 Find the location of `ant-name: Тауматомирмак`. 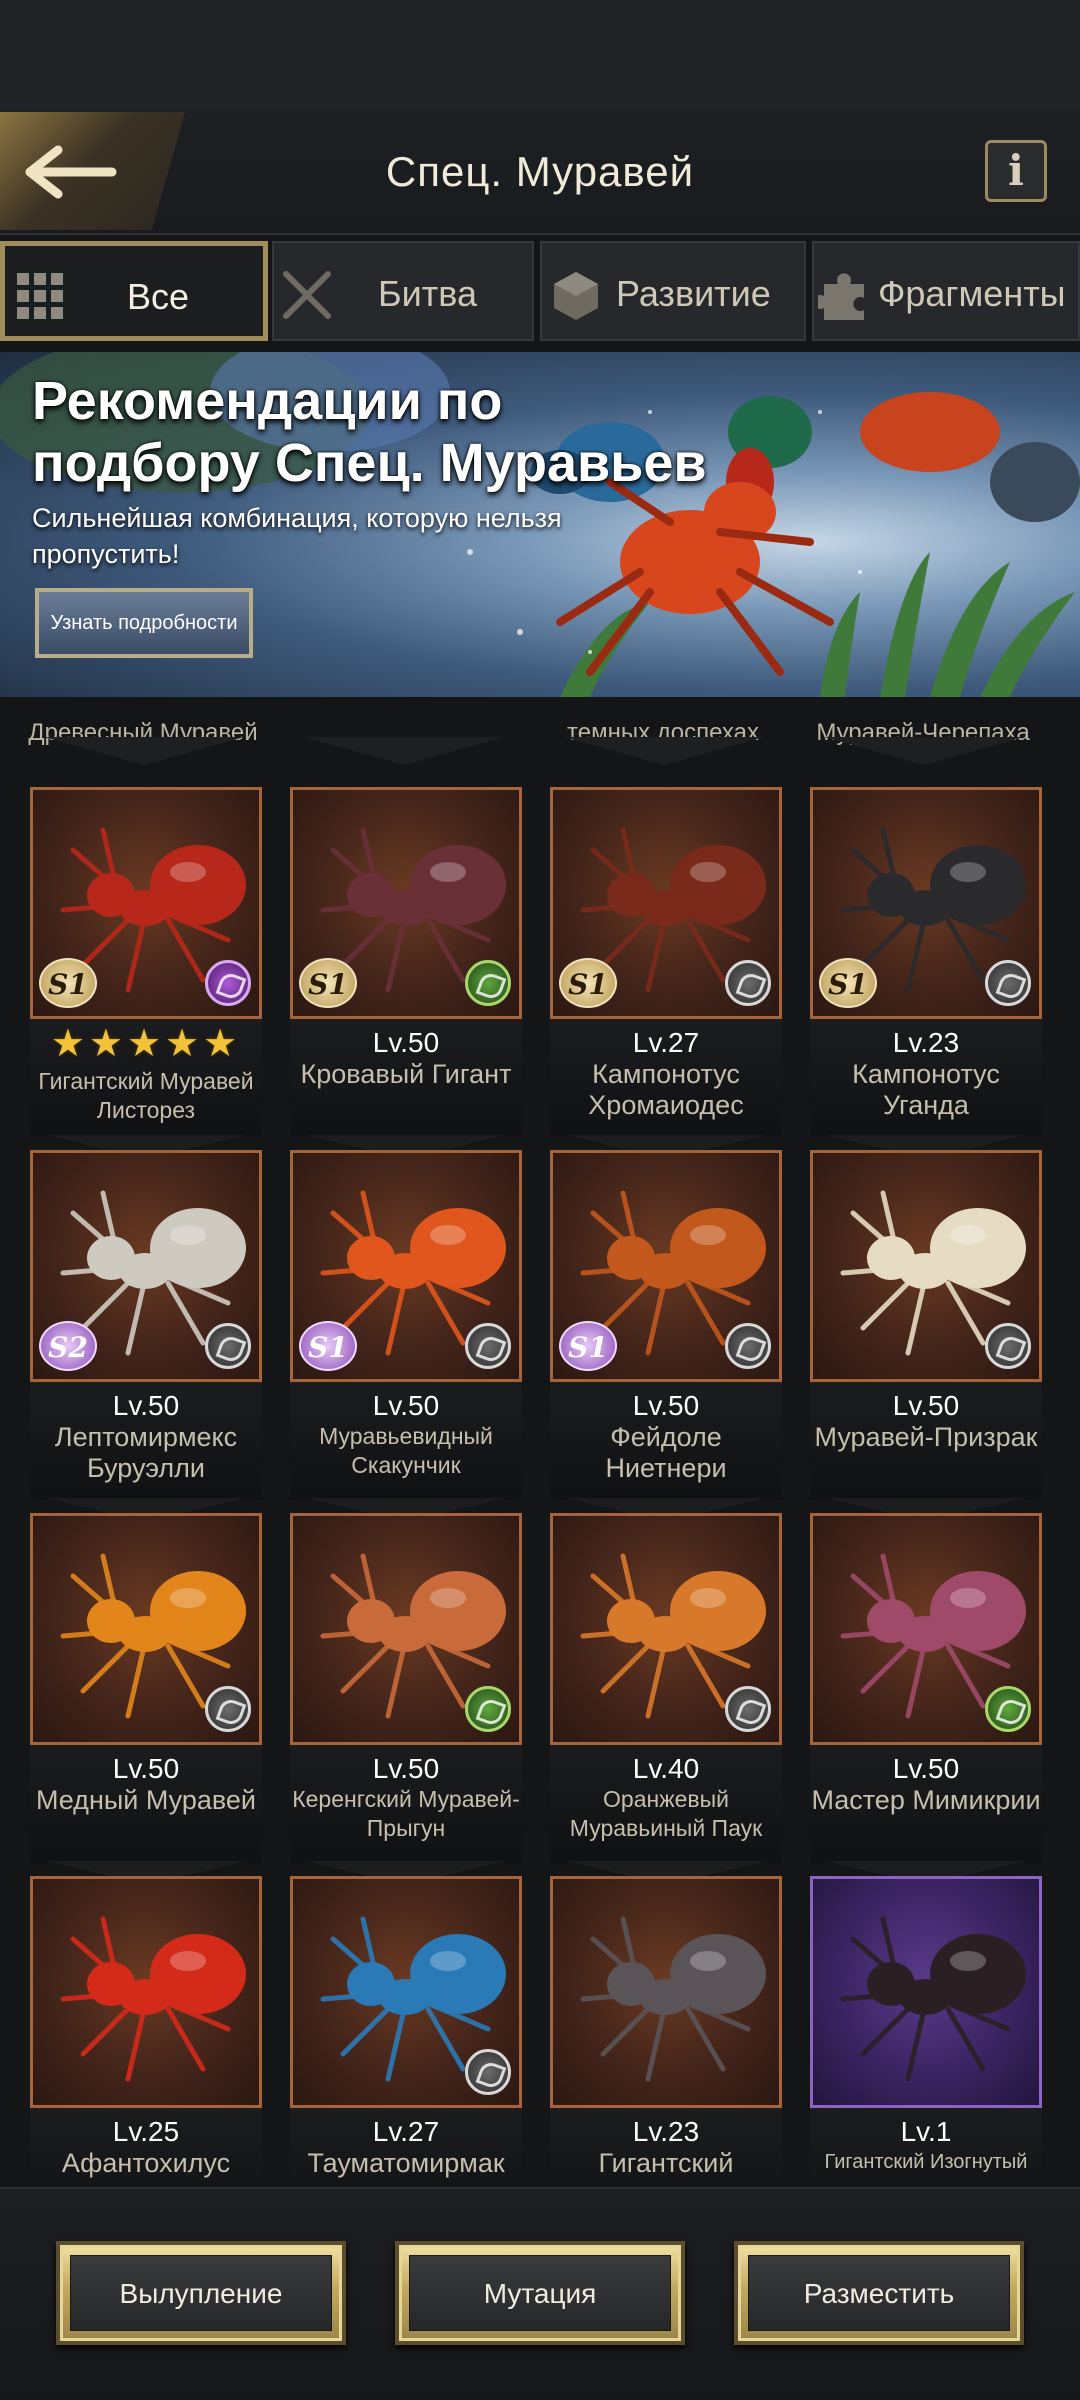

ant-name: Тауматомирмак is located at coordinates (406, 2163).